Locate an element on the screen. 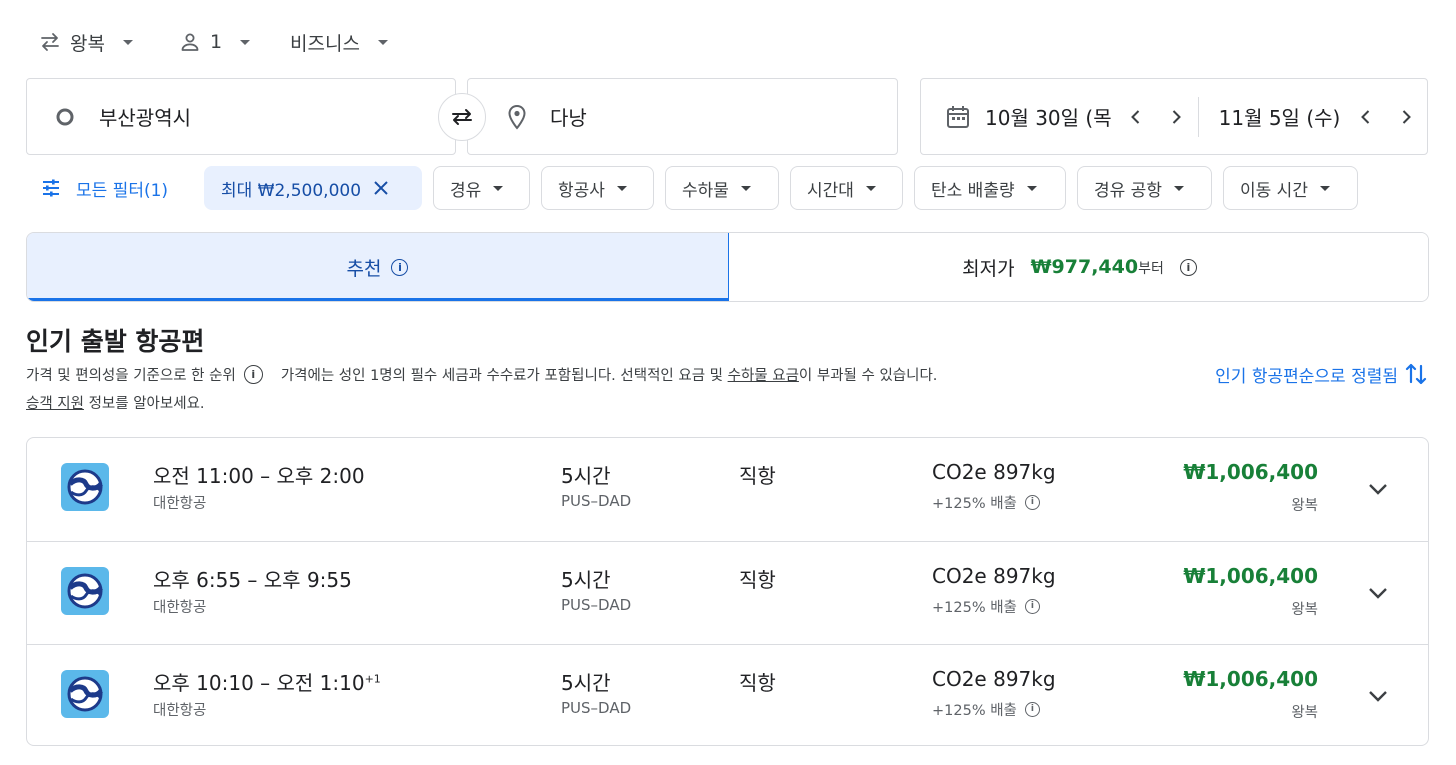 The image size is (1456, 765). flight-times-text: 오전 11:00 – 오후 2:00 is located at coordinates (259, 476).